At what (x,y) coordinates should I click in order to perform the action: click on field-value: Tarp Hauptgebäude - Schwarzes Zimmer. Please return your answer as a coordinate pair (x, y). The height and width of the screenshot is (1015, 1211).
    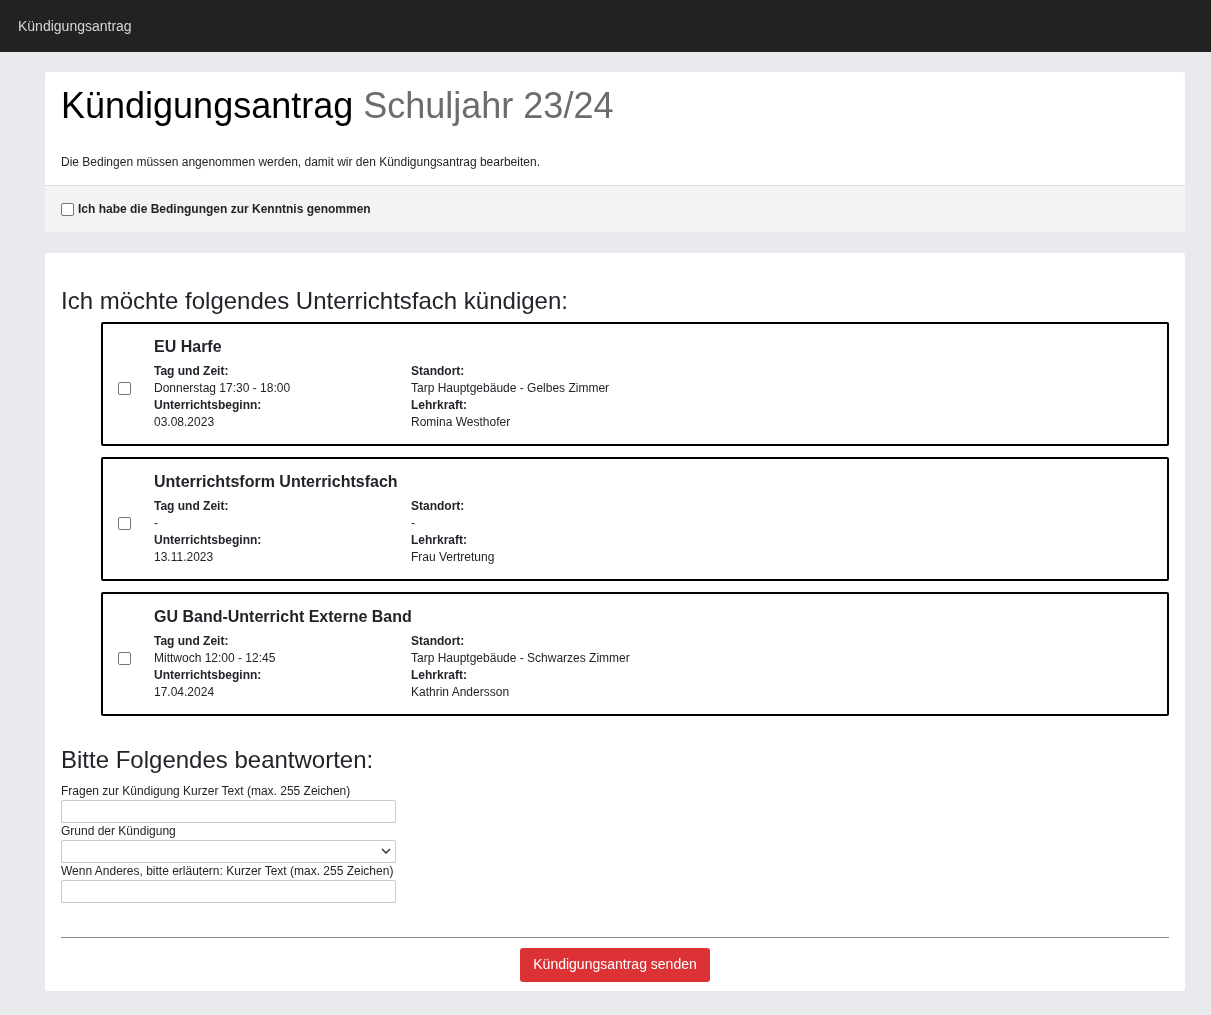
    Looking at the image, I should click on (521, 658).